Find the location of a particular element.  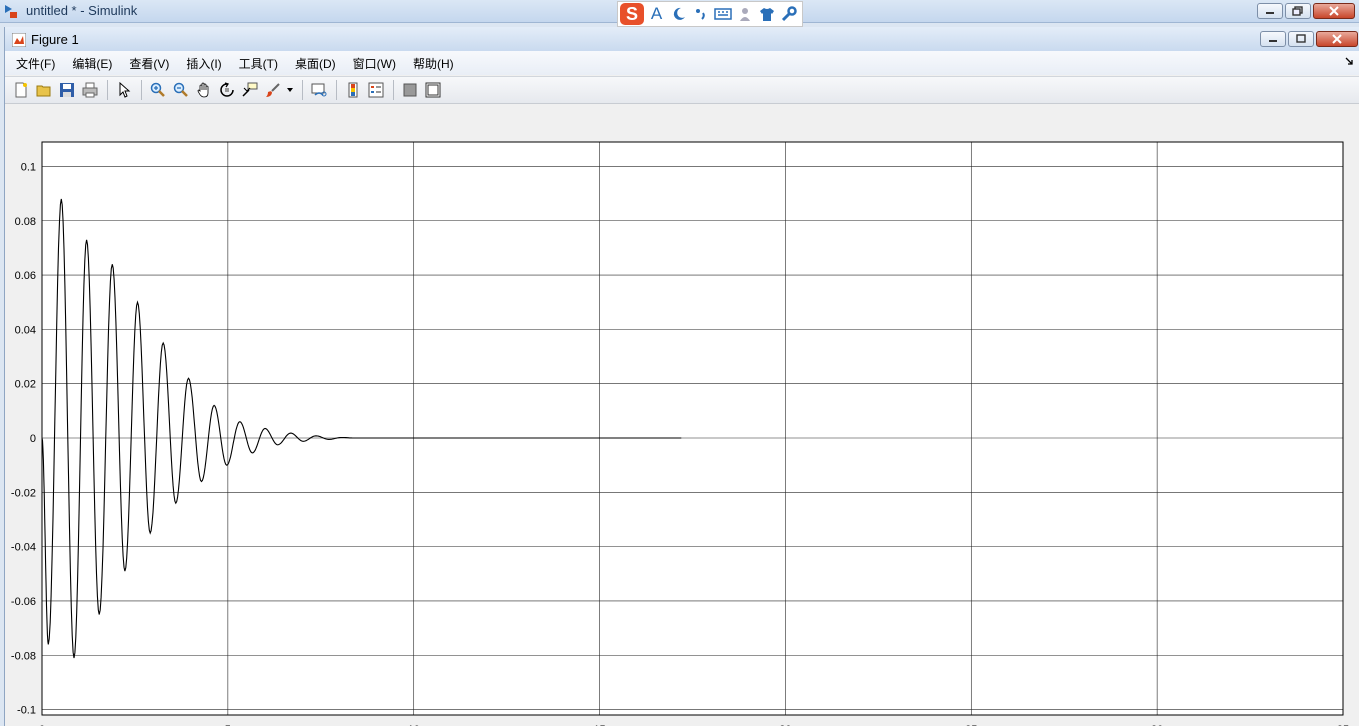

restore-icon is located at coordinates (1297, 11).